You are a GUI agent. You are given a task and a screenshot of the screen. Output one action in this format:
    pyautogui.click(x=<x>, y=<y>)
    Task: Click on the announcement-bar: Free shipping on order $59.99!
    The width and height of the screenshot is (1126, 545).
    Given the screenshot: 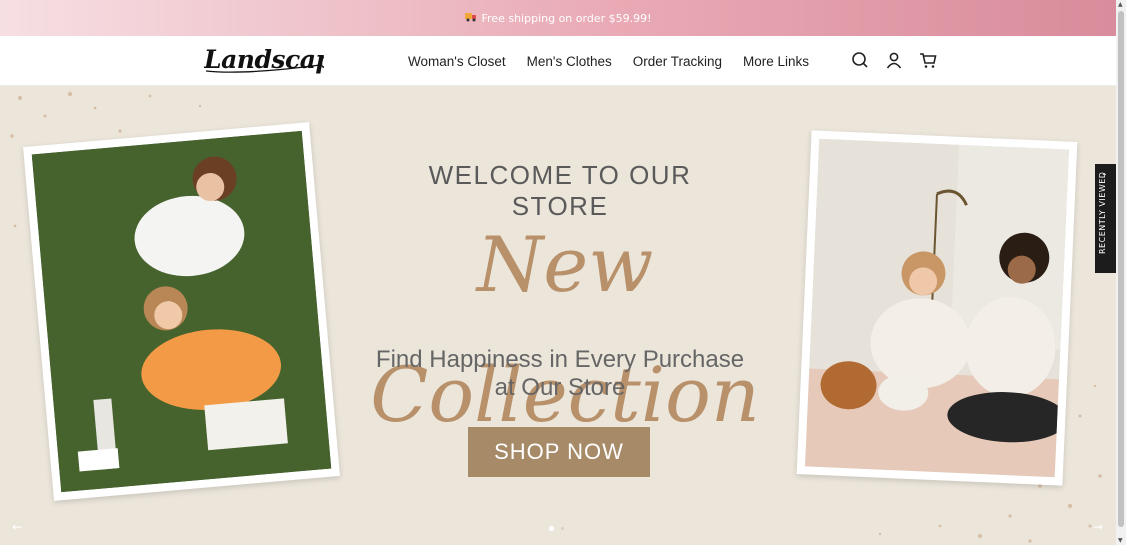 What is the action you would take?
    pyautogui.click(x=558, y=18)
    